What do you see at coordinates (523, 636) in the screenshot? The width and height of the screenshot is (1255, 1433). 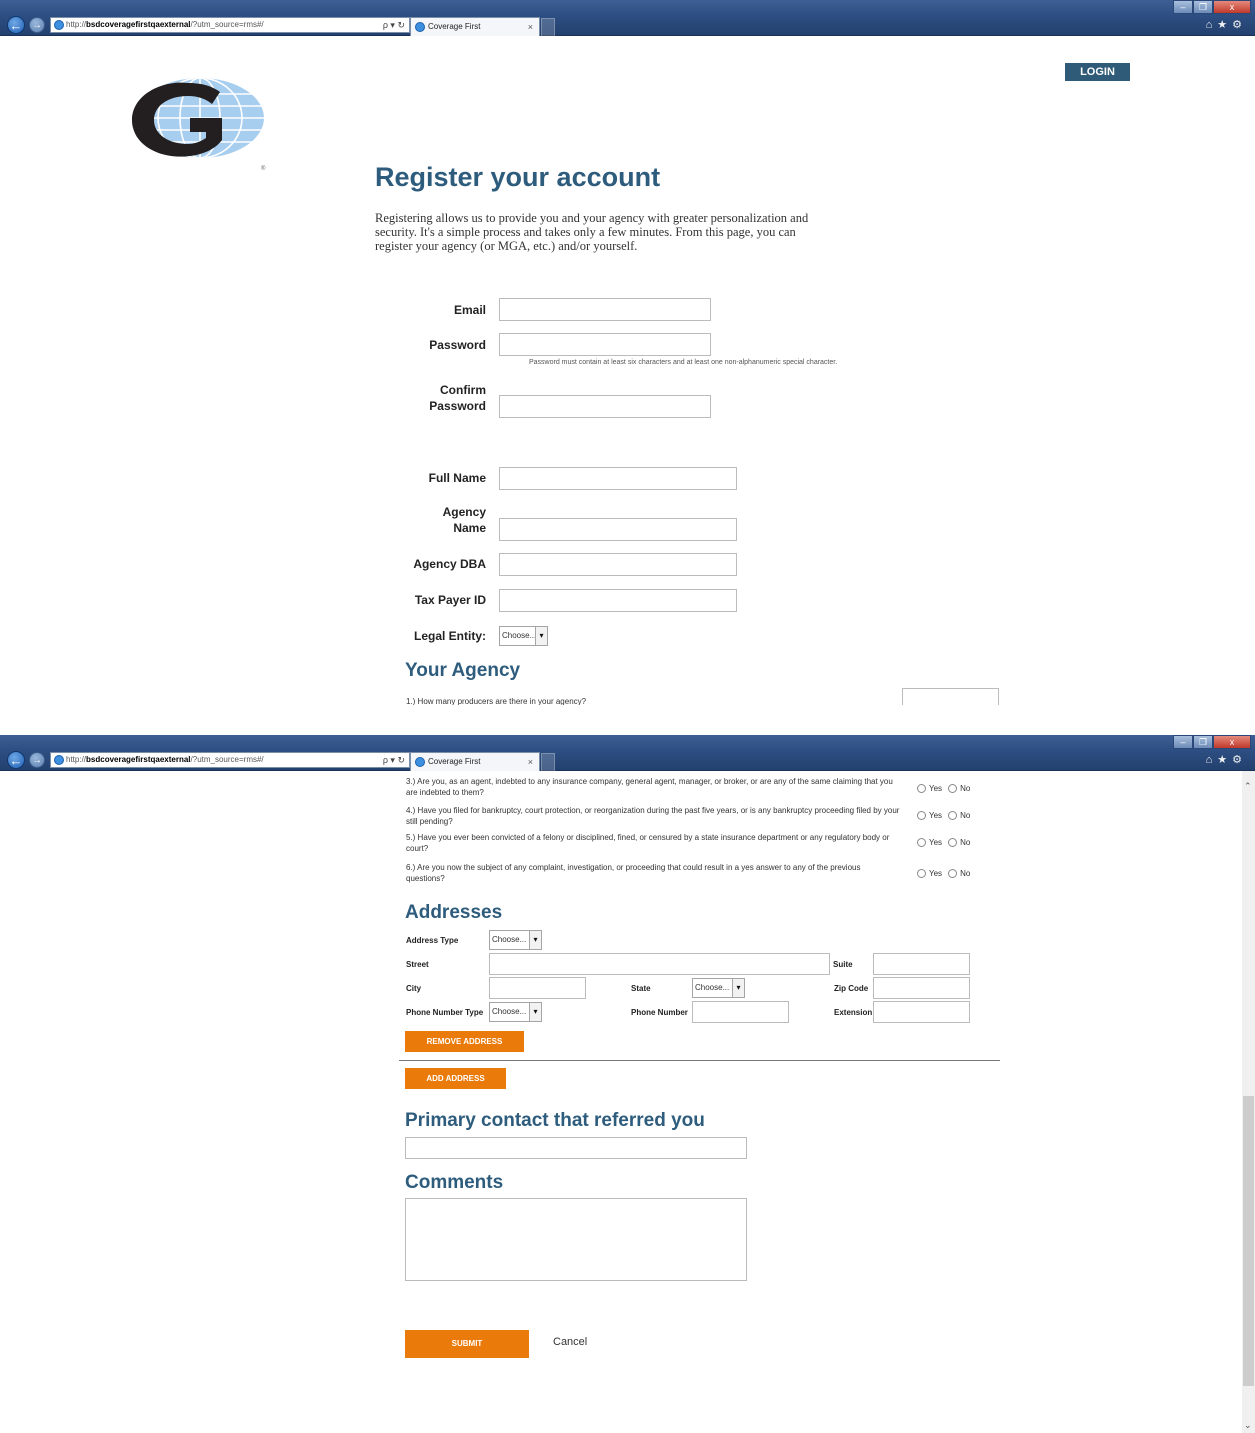 I see `legal-entity-select: Choose... ▾` at bounding box center [523, 636].